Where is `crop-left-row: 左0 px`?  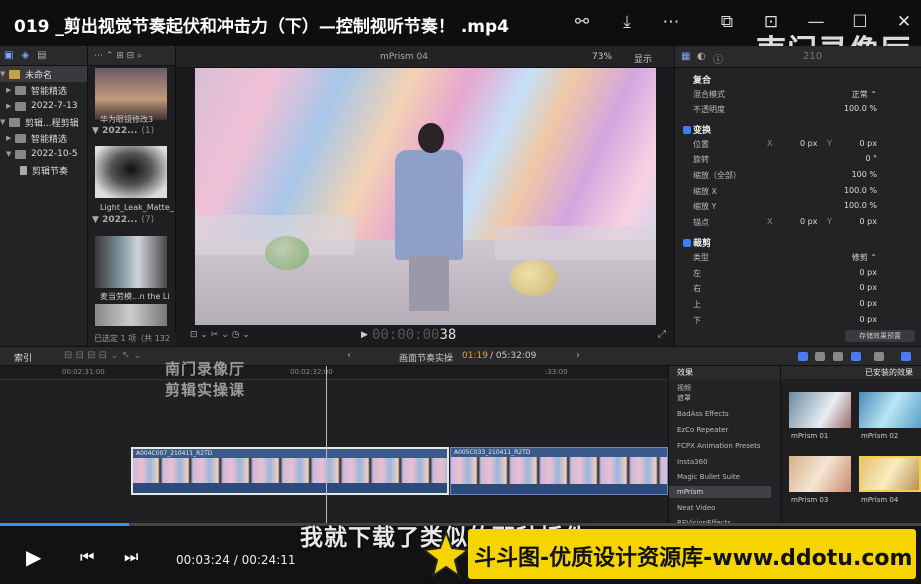 crop-left-row: 左0 px is located at coordinates (798, 275).